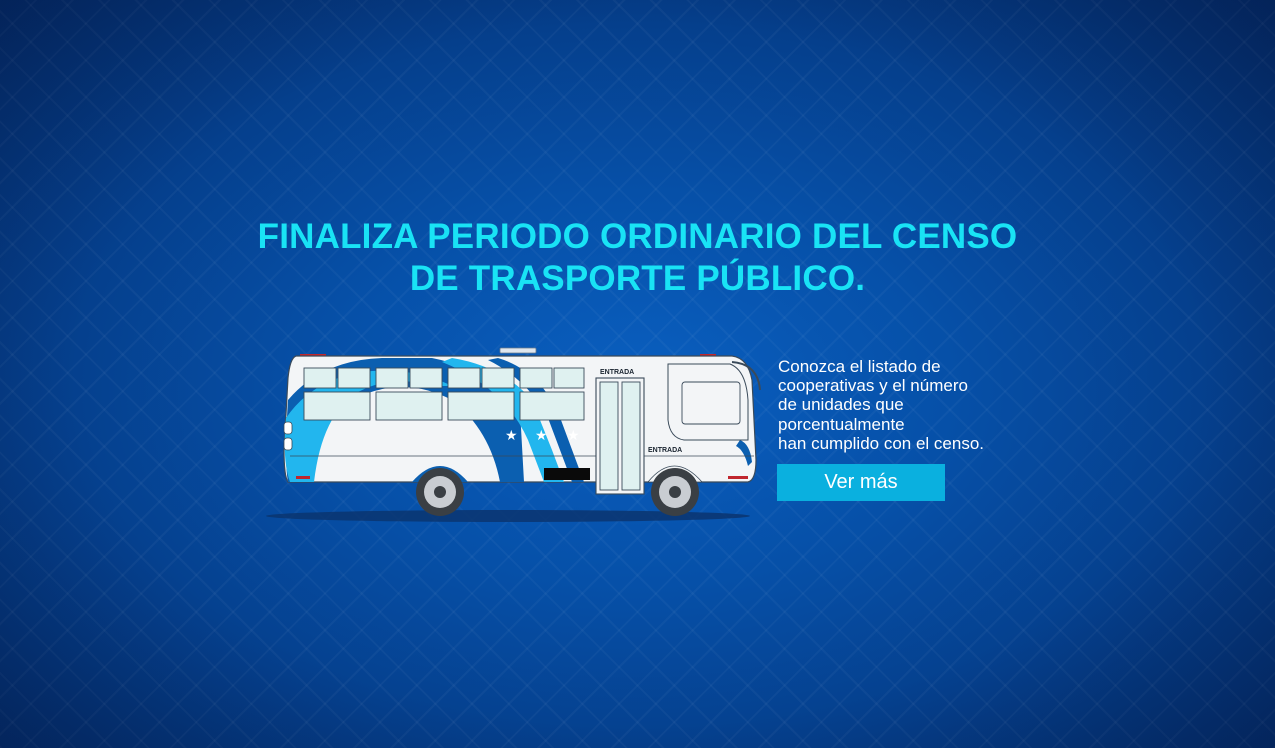 The width and height of the screenshot is (1275, 748). I want to click on bus-star-2: ★, so click(541, 436).